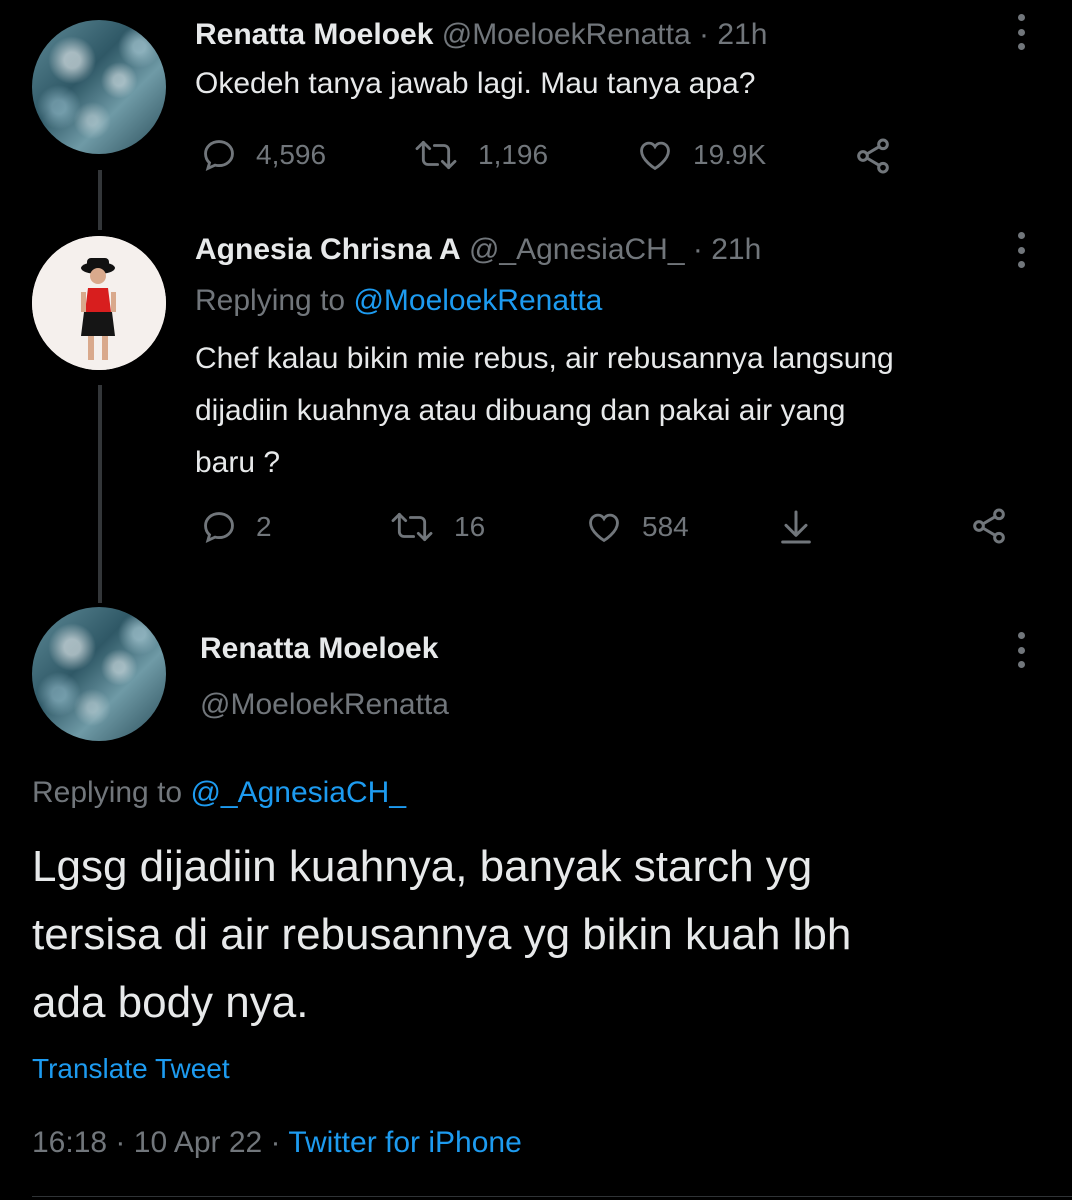 This screenshot has height=1200, width=1072. What do you see at coordinates (238, 462) in the screenshot?
I see `tweet-text-line: baru ?` at bounding box center [238, 462].